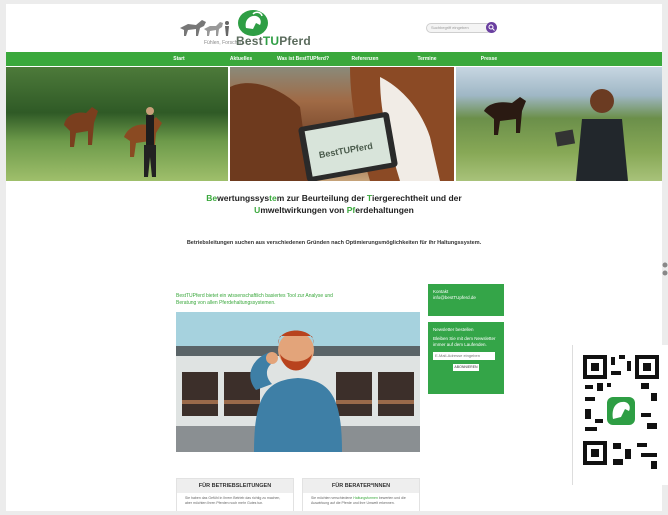 Image resolution: width=668 pixels, height=515 pixels. Describe the element at coordinates (303, 59) in the screenshot. I see `nav-item-about: Was ist BestTUPferd?` at that location.